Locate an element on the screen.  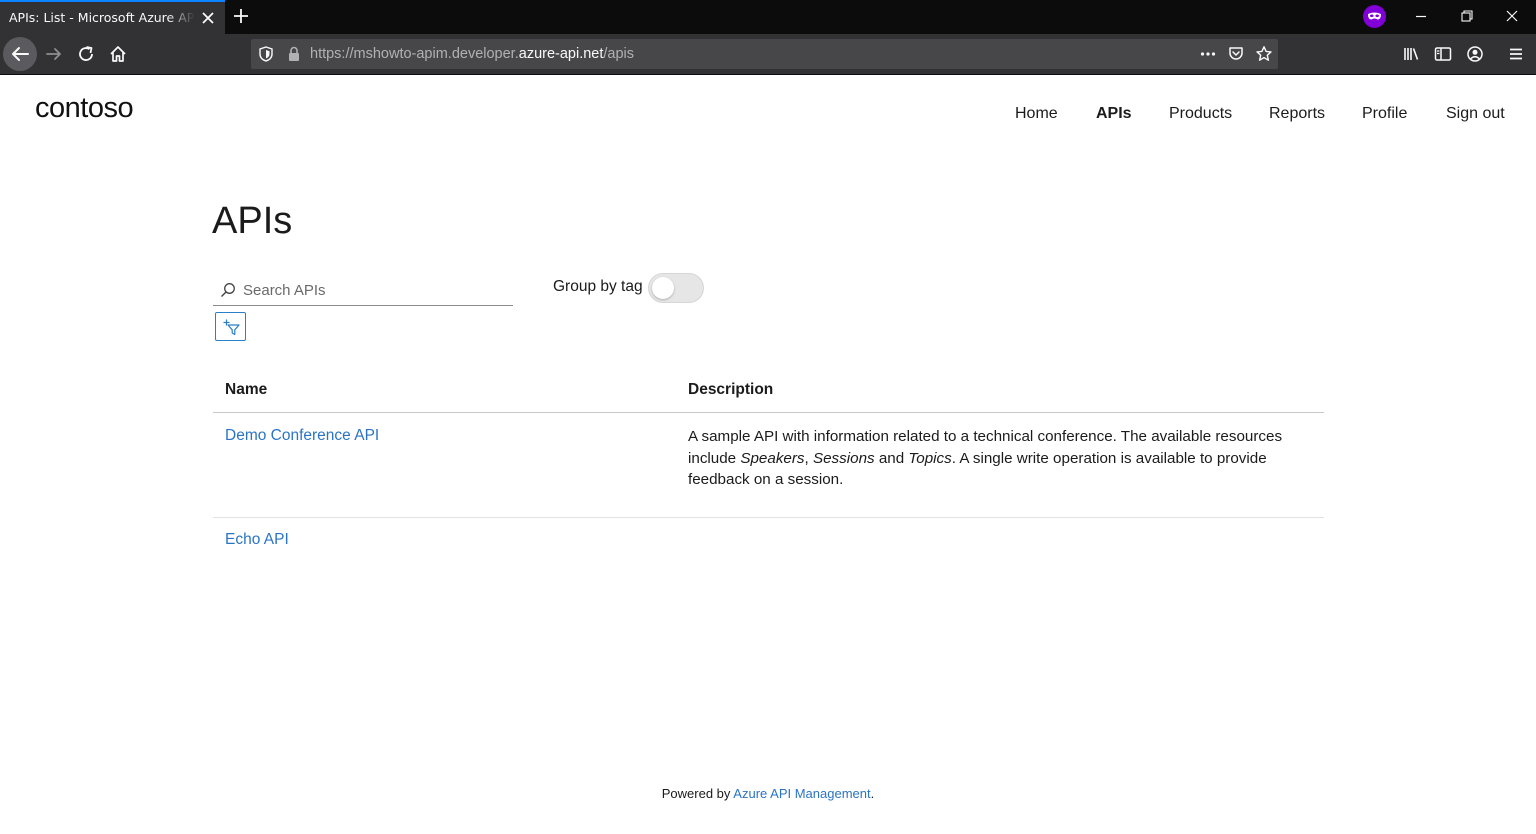
search-icon is located at coordinates (228, 290).